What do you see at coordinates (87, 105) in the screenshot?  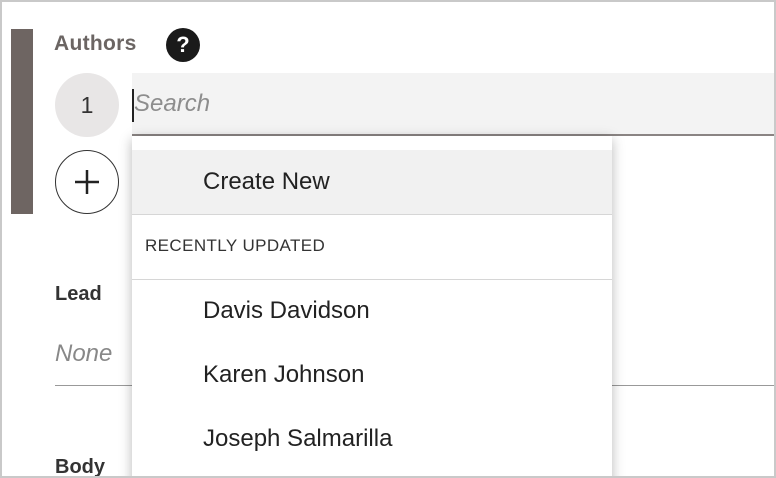 I see `author-index-badge: 1` at bounding box center [87, 105].